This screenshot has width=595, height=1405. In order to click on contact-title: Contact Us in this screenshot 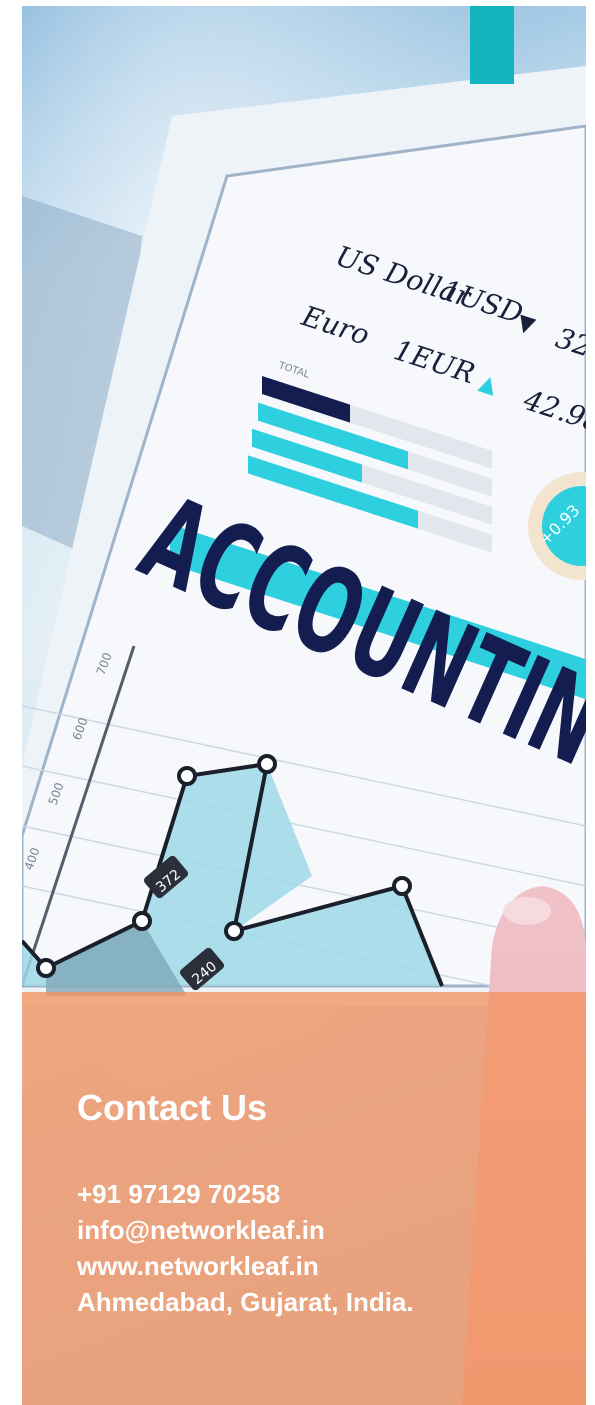, I will do `click(172, 1107)`.